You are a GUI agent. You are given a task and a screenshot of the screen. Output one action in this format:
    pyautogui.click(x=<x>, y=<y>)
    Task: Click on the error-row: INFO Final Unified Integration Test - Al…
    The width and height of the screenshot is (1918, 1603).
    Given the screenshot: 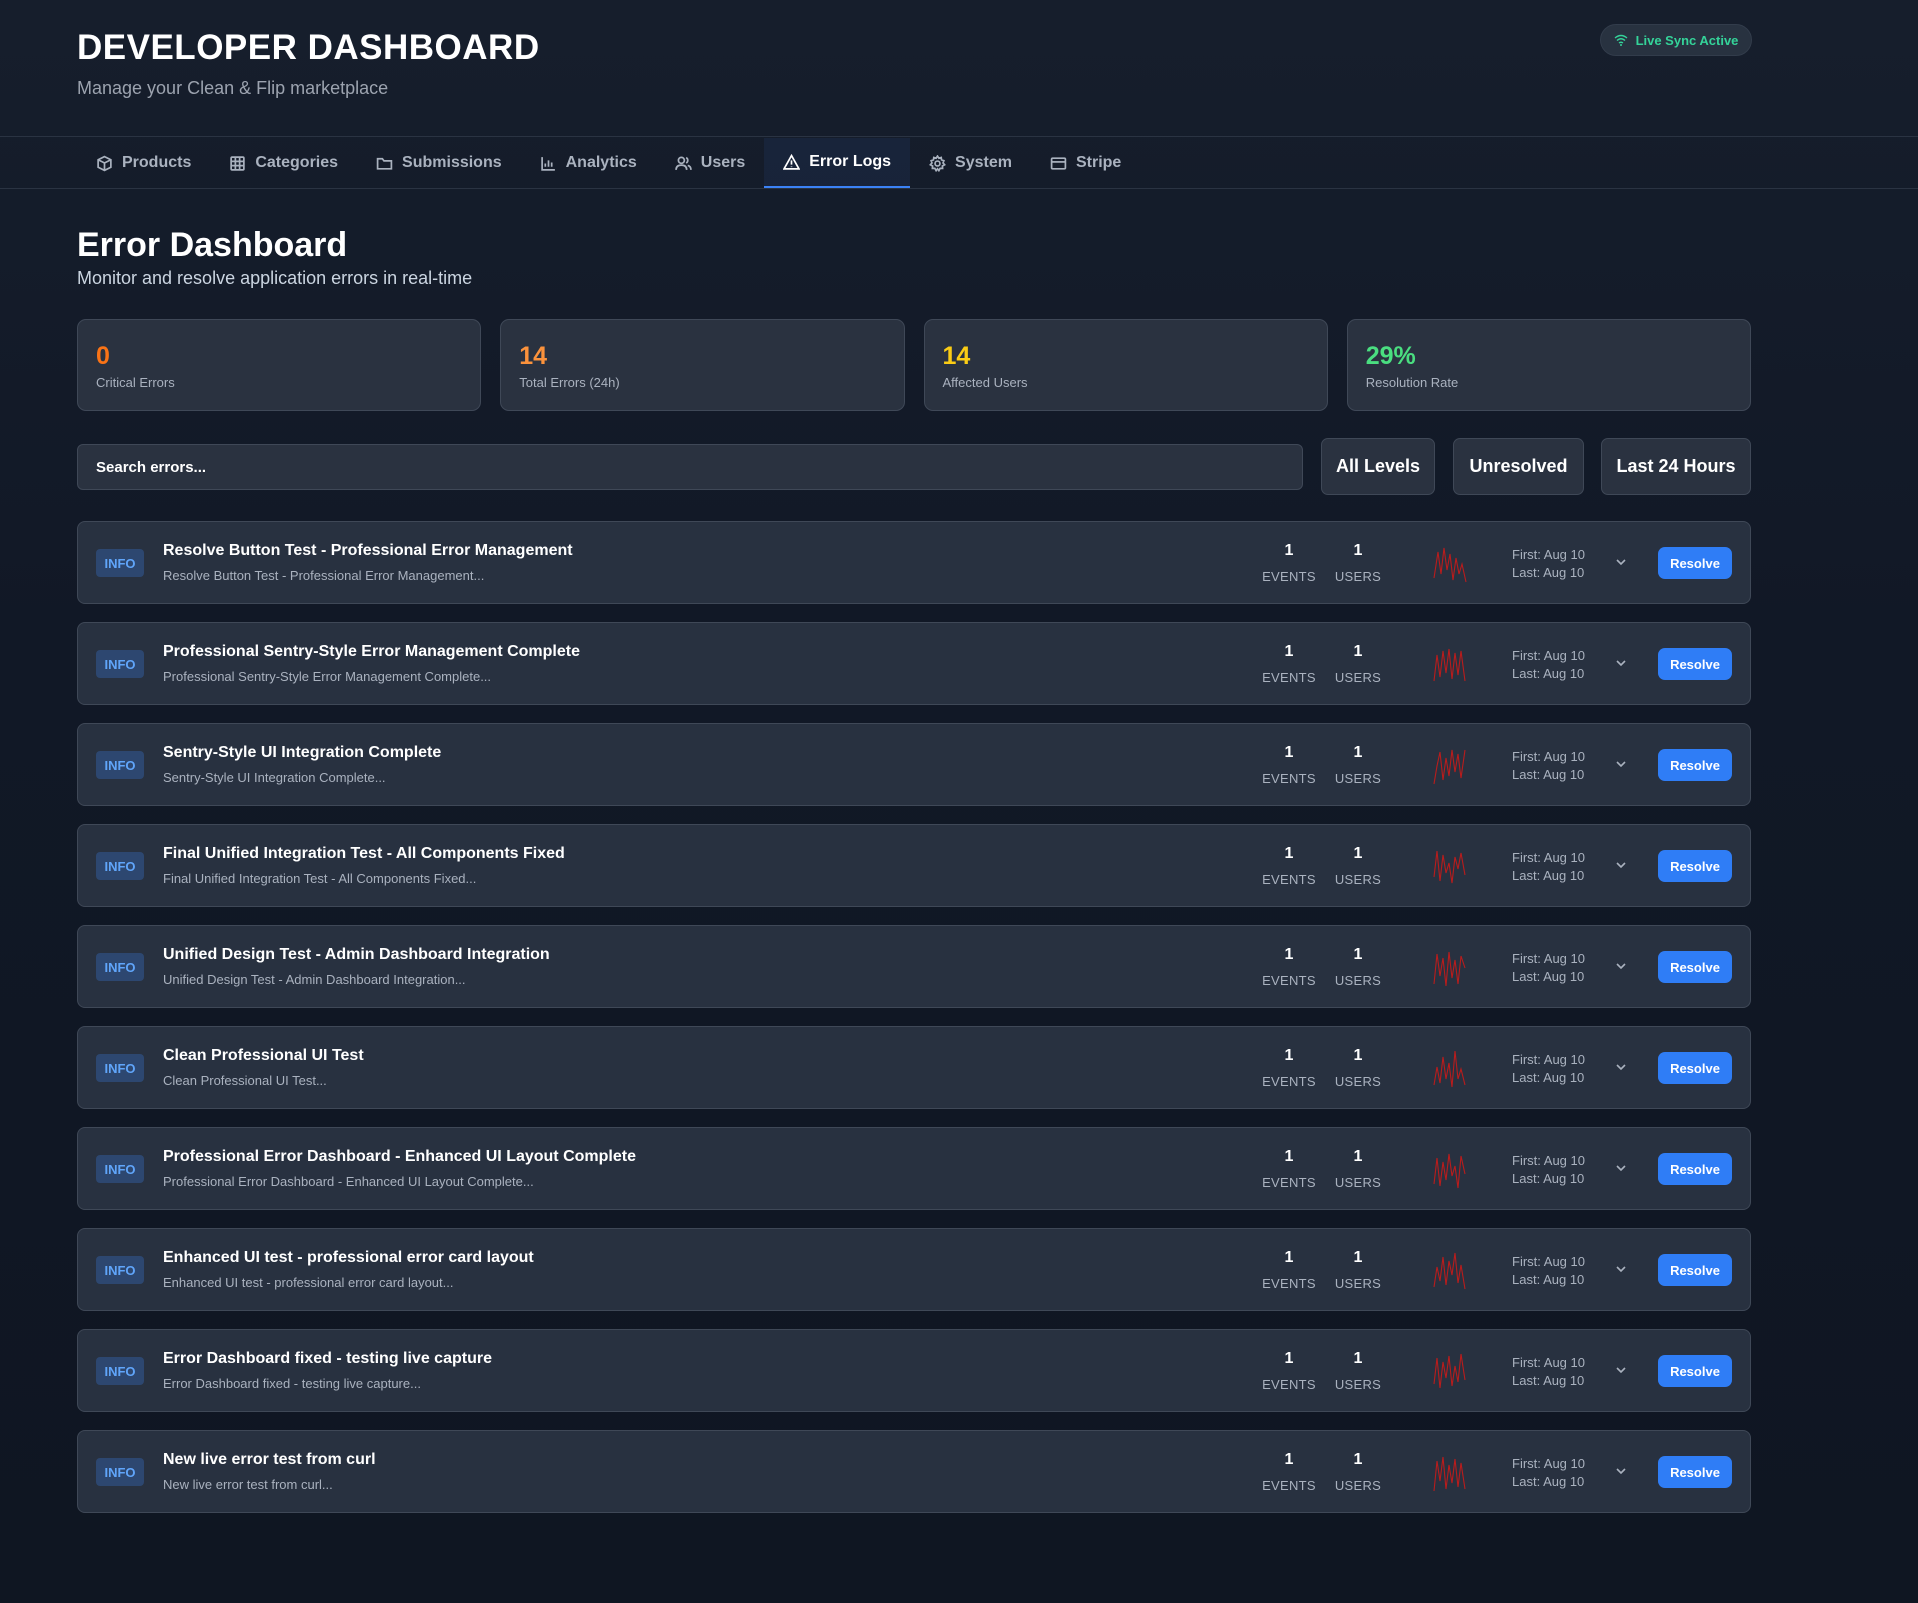 What is the action you would take?
    pyautogui.click(x=914, y=865)
    